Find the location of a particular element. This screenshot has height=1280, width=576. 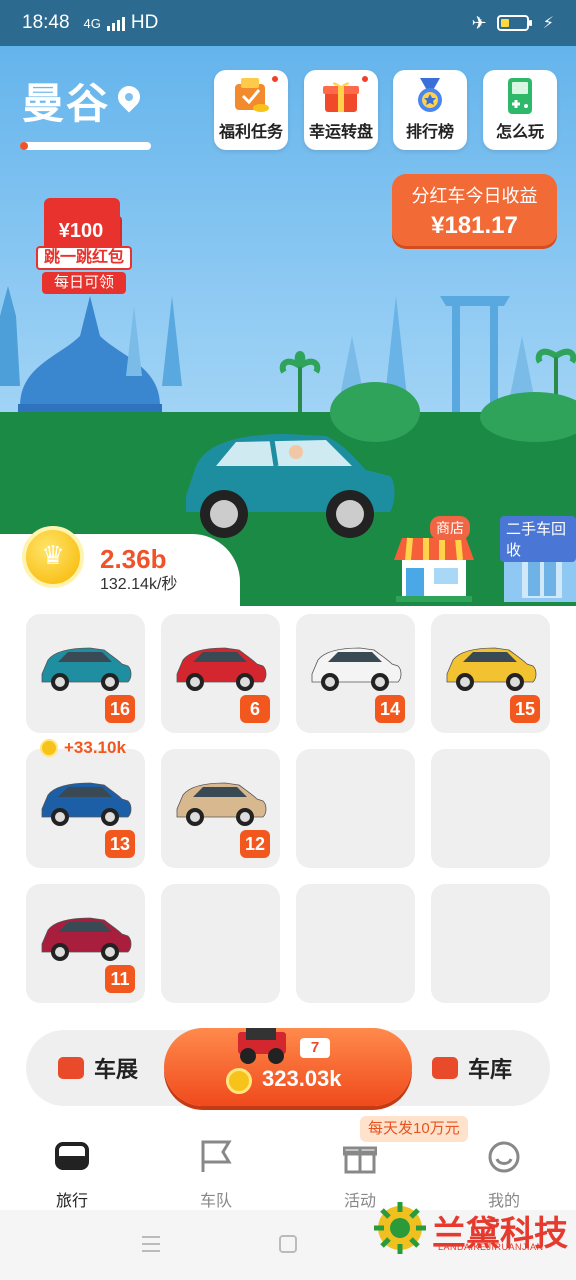

coin-rate: 132.14k/秒 is located at coordinates (139, 584).